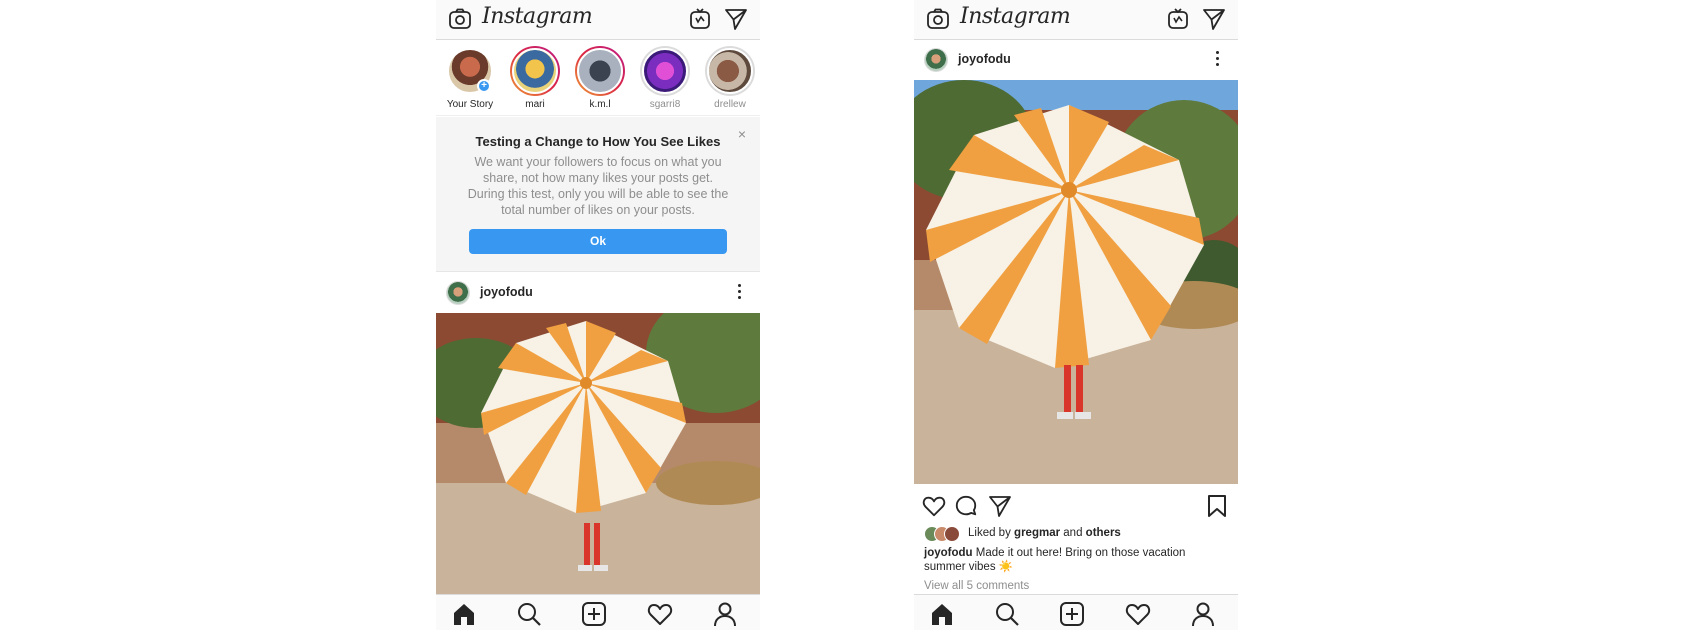 The height and width of the screenshot is (630, 1700). I want to click on story-drellew: drellew, so click(730, 78).